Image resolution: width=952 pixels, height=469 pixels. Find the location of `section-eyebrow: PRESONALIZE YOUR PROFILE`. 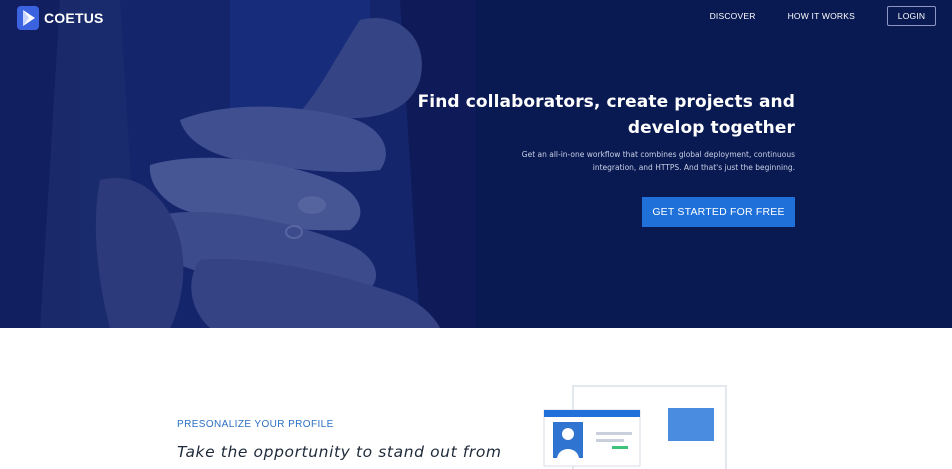

section-eyebrow: PRESONALIZE YOUR PROFILE is located at coordinates (255, 424).